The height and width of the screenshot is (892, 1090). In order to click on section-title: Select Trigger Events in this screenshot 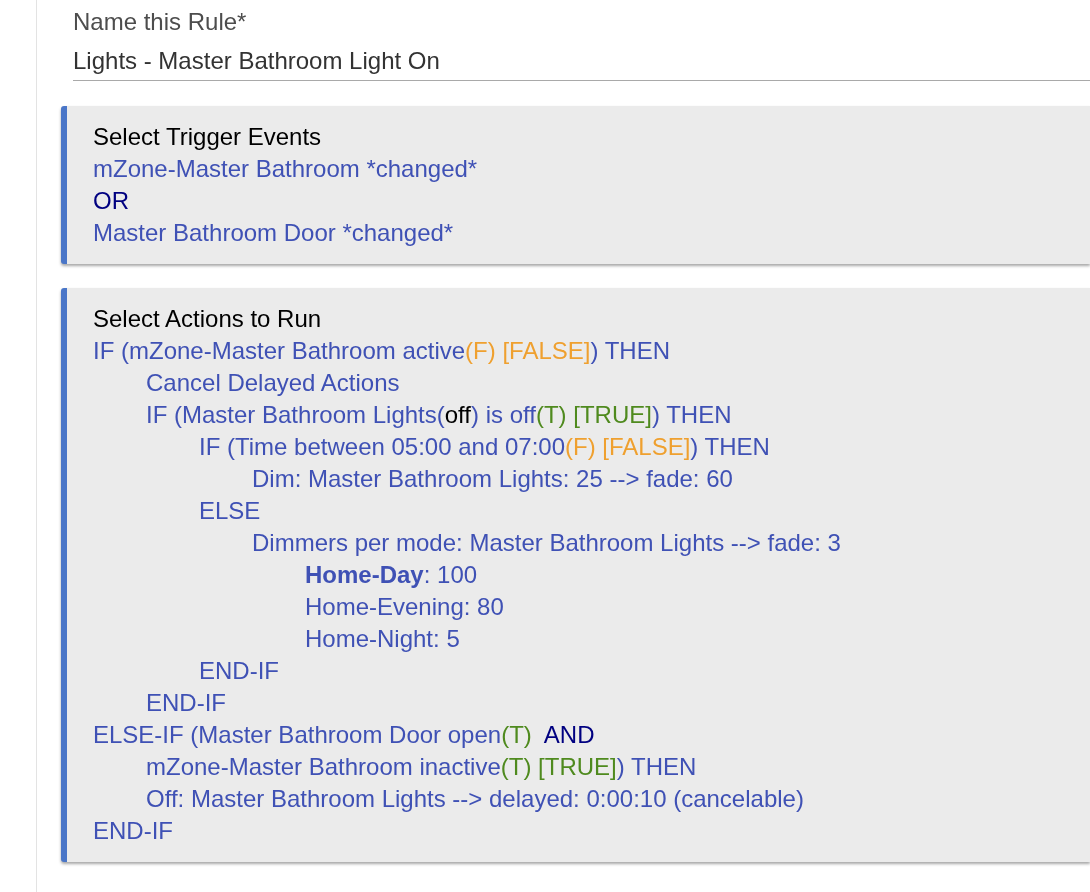, I will do `click(207, 137)`.